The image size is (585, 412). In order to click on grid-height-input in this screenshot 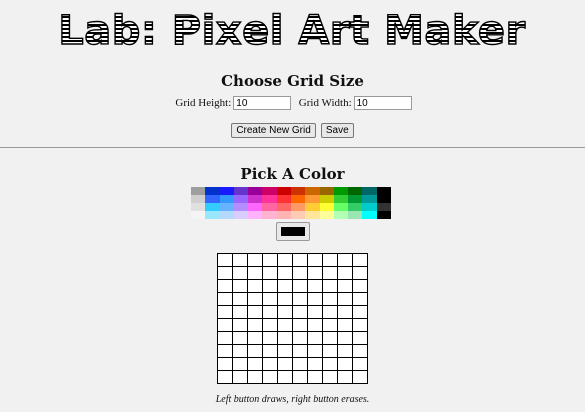, I will do `click(262, 103)`.